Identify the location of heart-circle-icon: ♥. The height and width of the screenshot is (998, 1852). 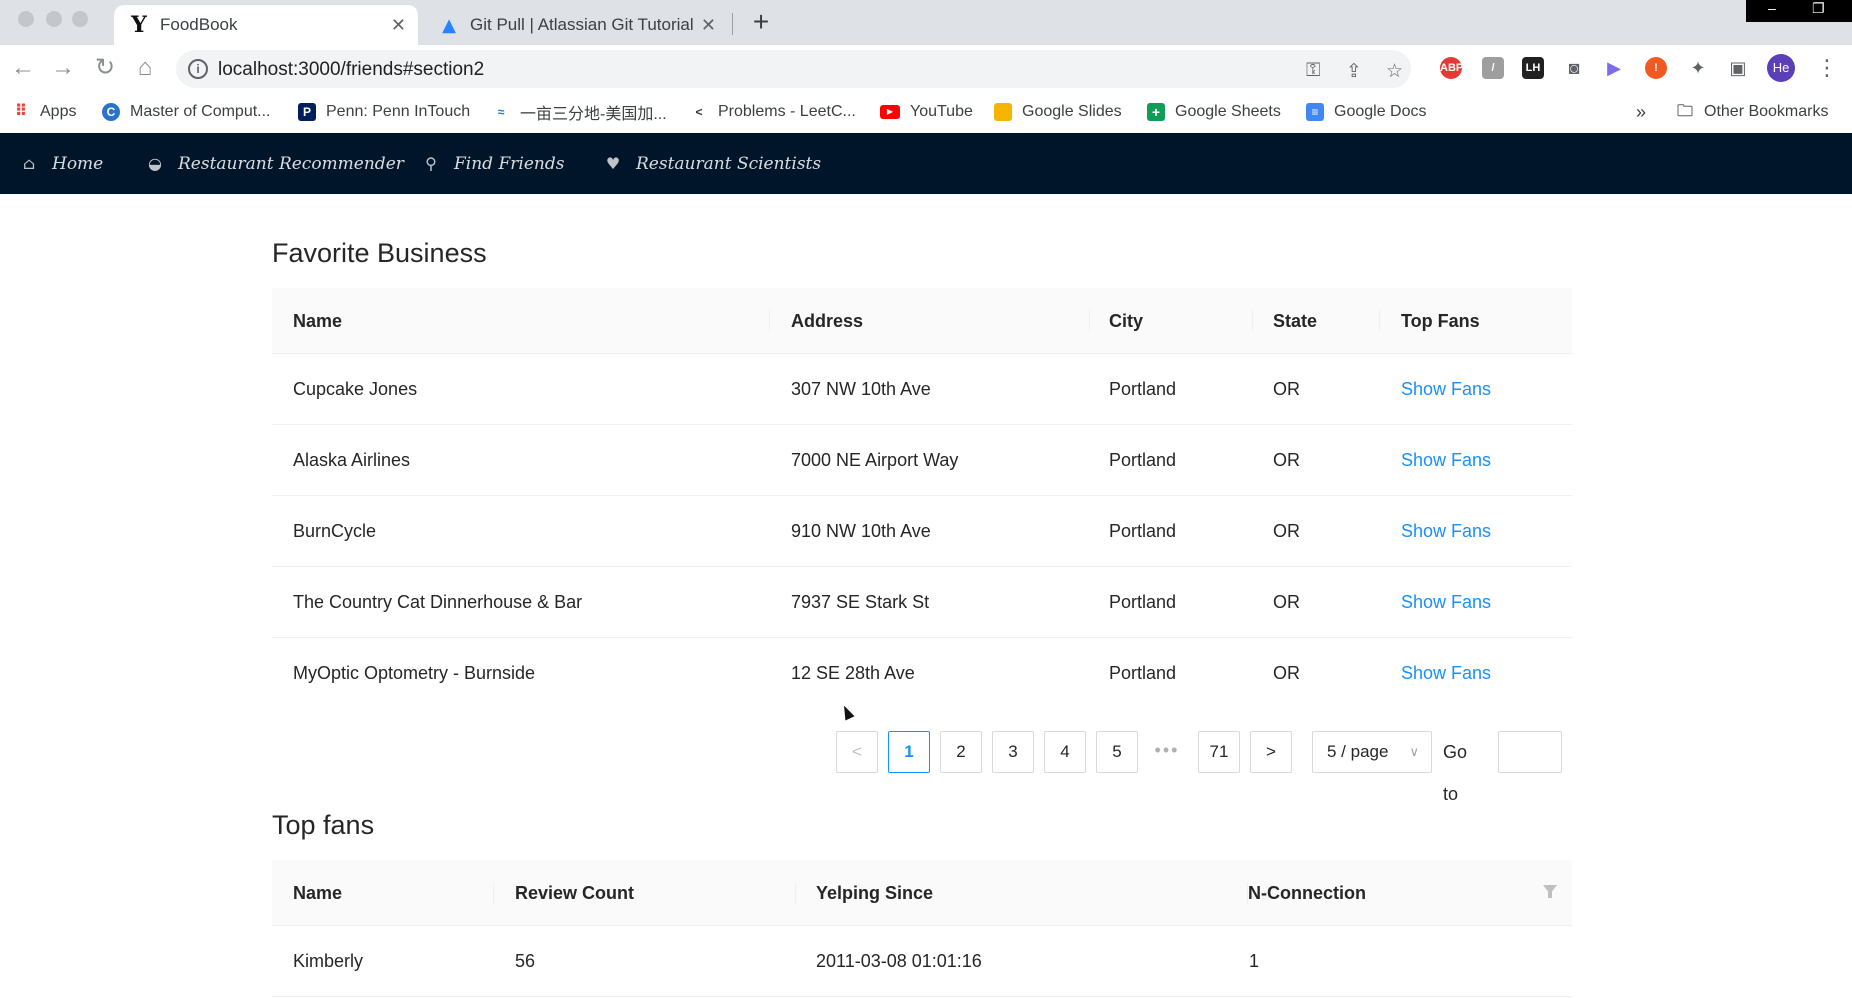
(613, 163).